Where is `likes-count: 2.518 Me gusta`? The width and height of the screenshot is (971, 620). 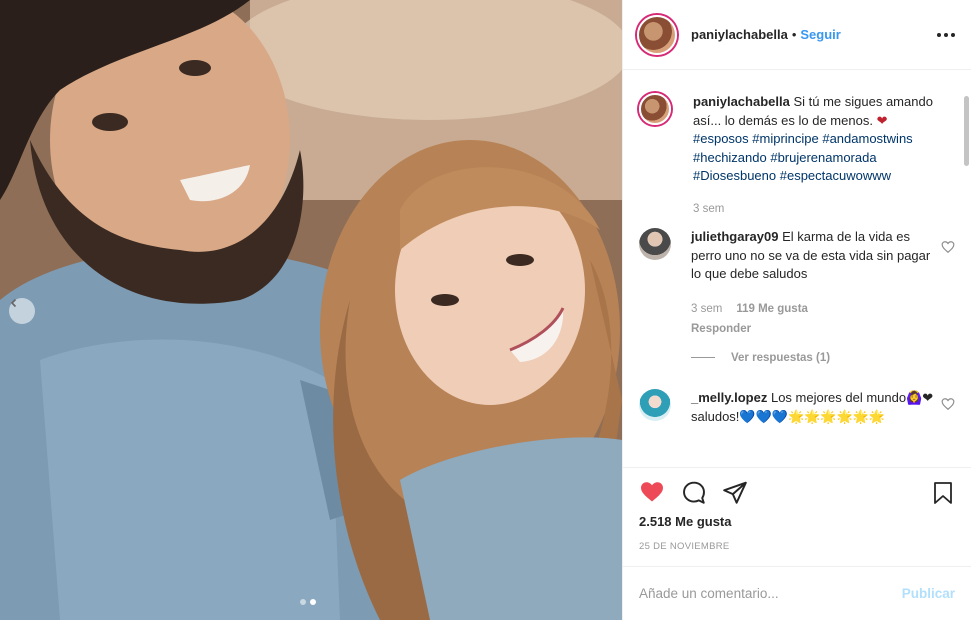
likes-count: 2.518 Me gusta is located at coordinates (685, 521).